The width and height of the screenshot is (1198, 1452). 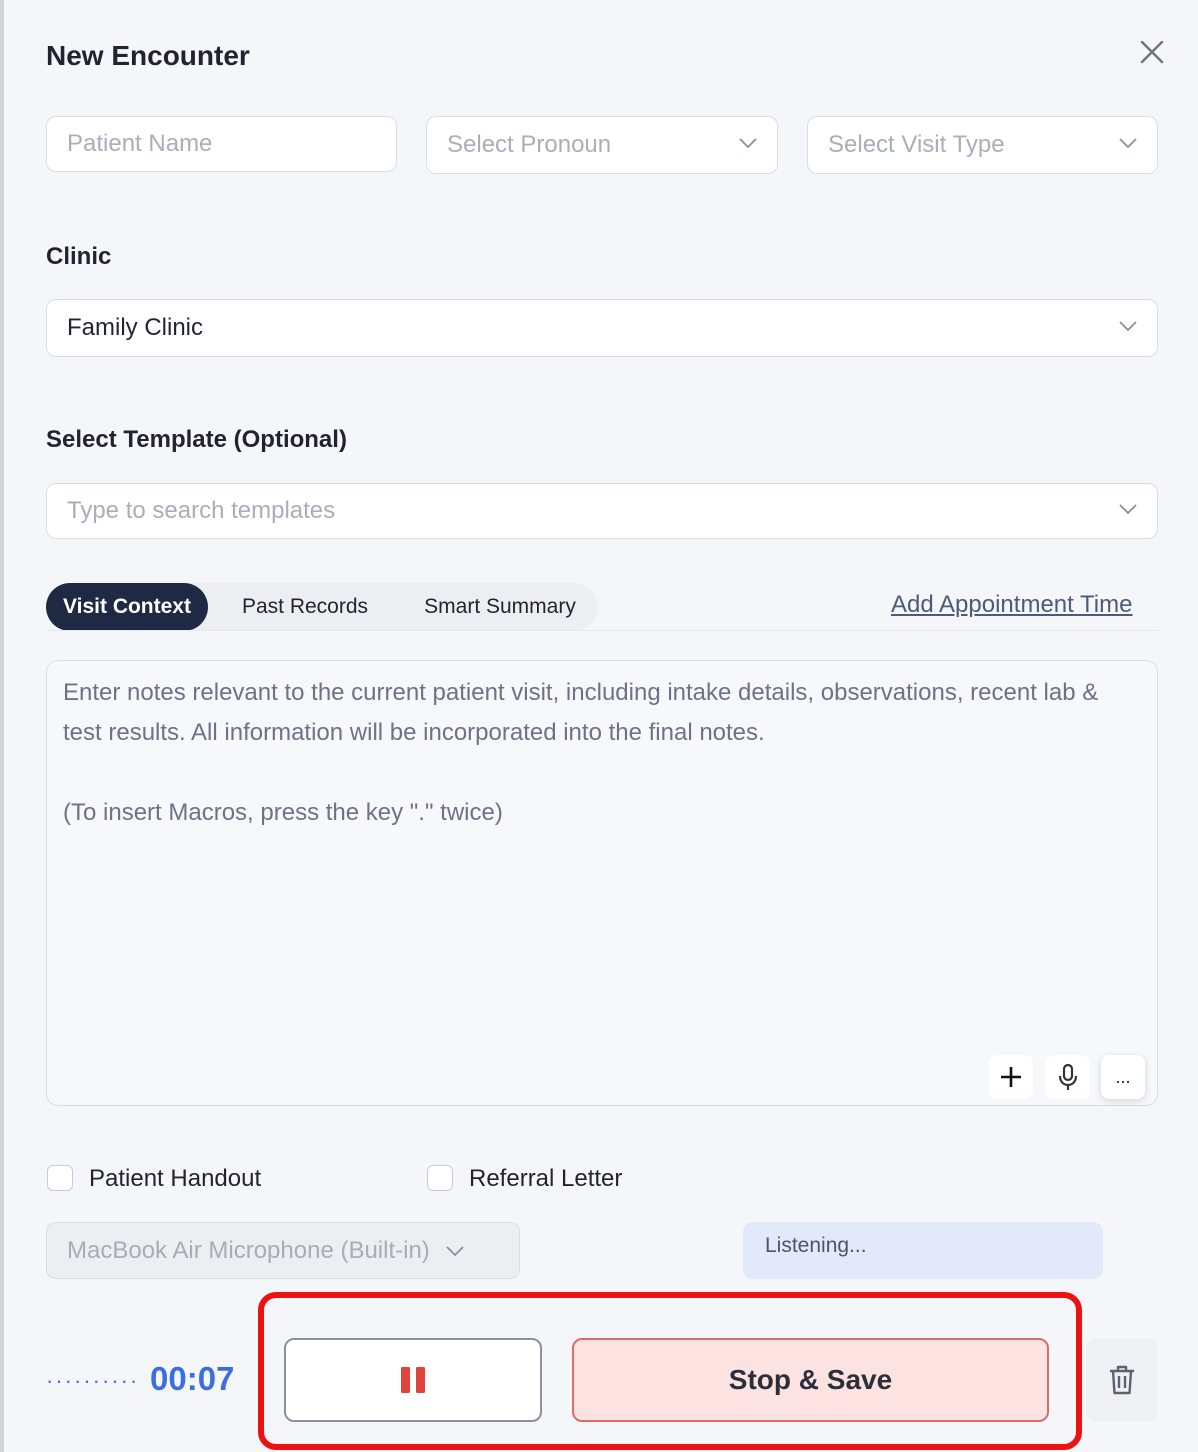 What do you see at coordinates (305, 607) in the screenshot?
I see `tab-past-records: Past Records` at bounding box center [305, 607].